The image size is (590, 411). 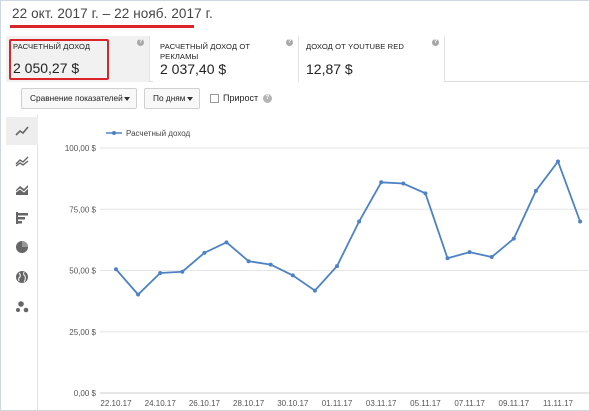 I want to click on line-chart-icon, so click(x=22, y=131).